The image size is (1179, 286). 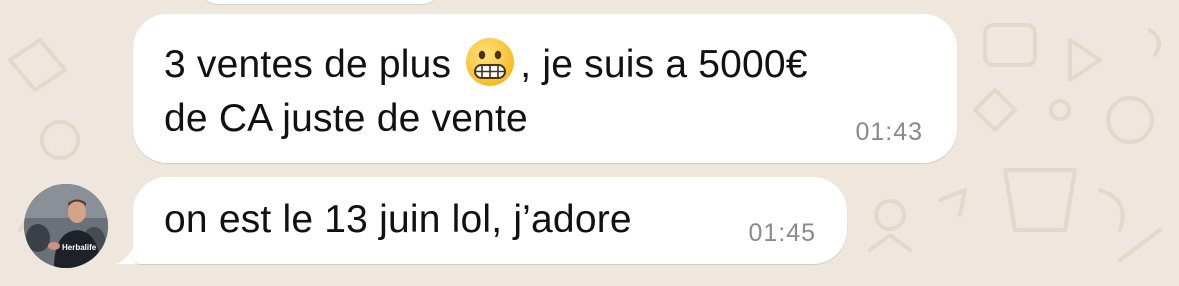 What do you see at coordinates (313, 64) in the screenshot?
I see `message-text: 3 ventes de plus` at bounding box center [313, 64].